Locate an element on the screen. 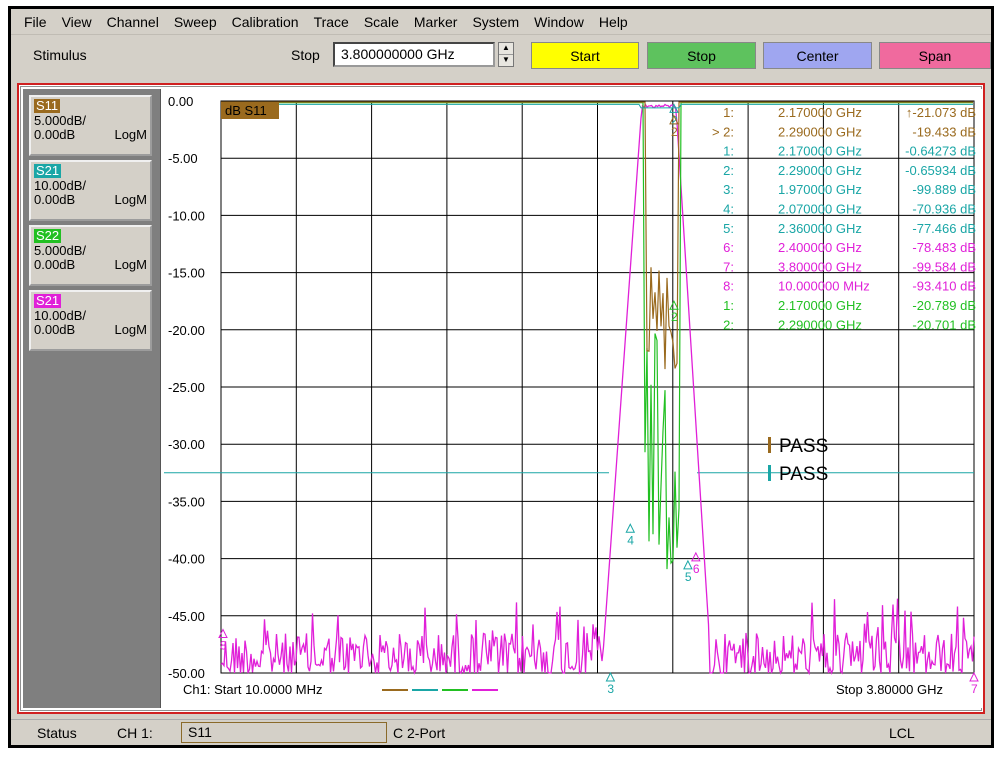  y-tick-label: -20.00 is located at coordinates (186, 330).